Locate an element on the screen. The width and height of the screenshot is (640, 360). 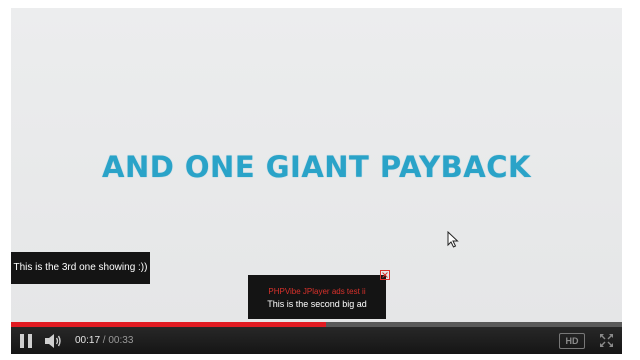
overlay-ad-title: PHPVibe JPlayer ads test ii is located at coordinates (317, 291).